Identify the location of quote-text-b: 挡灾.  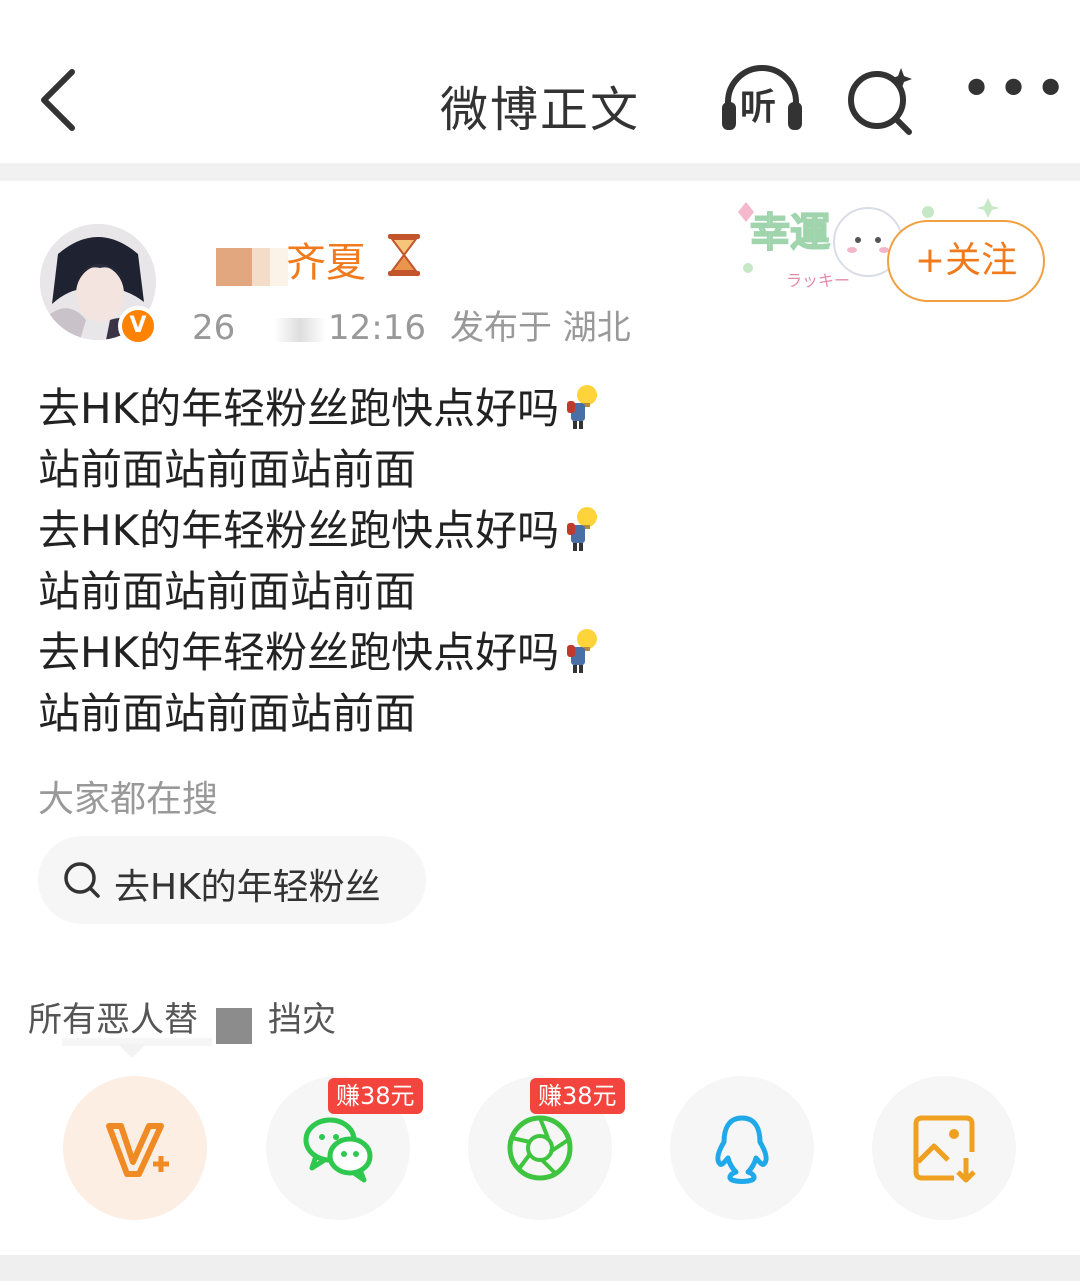
(302, 1020).